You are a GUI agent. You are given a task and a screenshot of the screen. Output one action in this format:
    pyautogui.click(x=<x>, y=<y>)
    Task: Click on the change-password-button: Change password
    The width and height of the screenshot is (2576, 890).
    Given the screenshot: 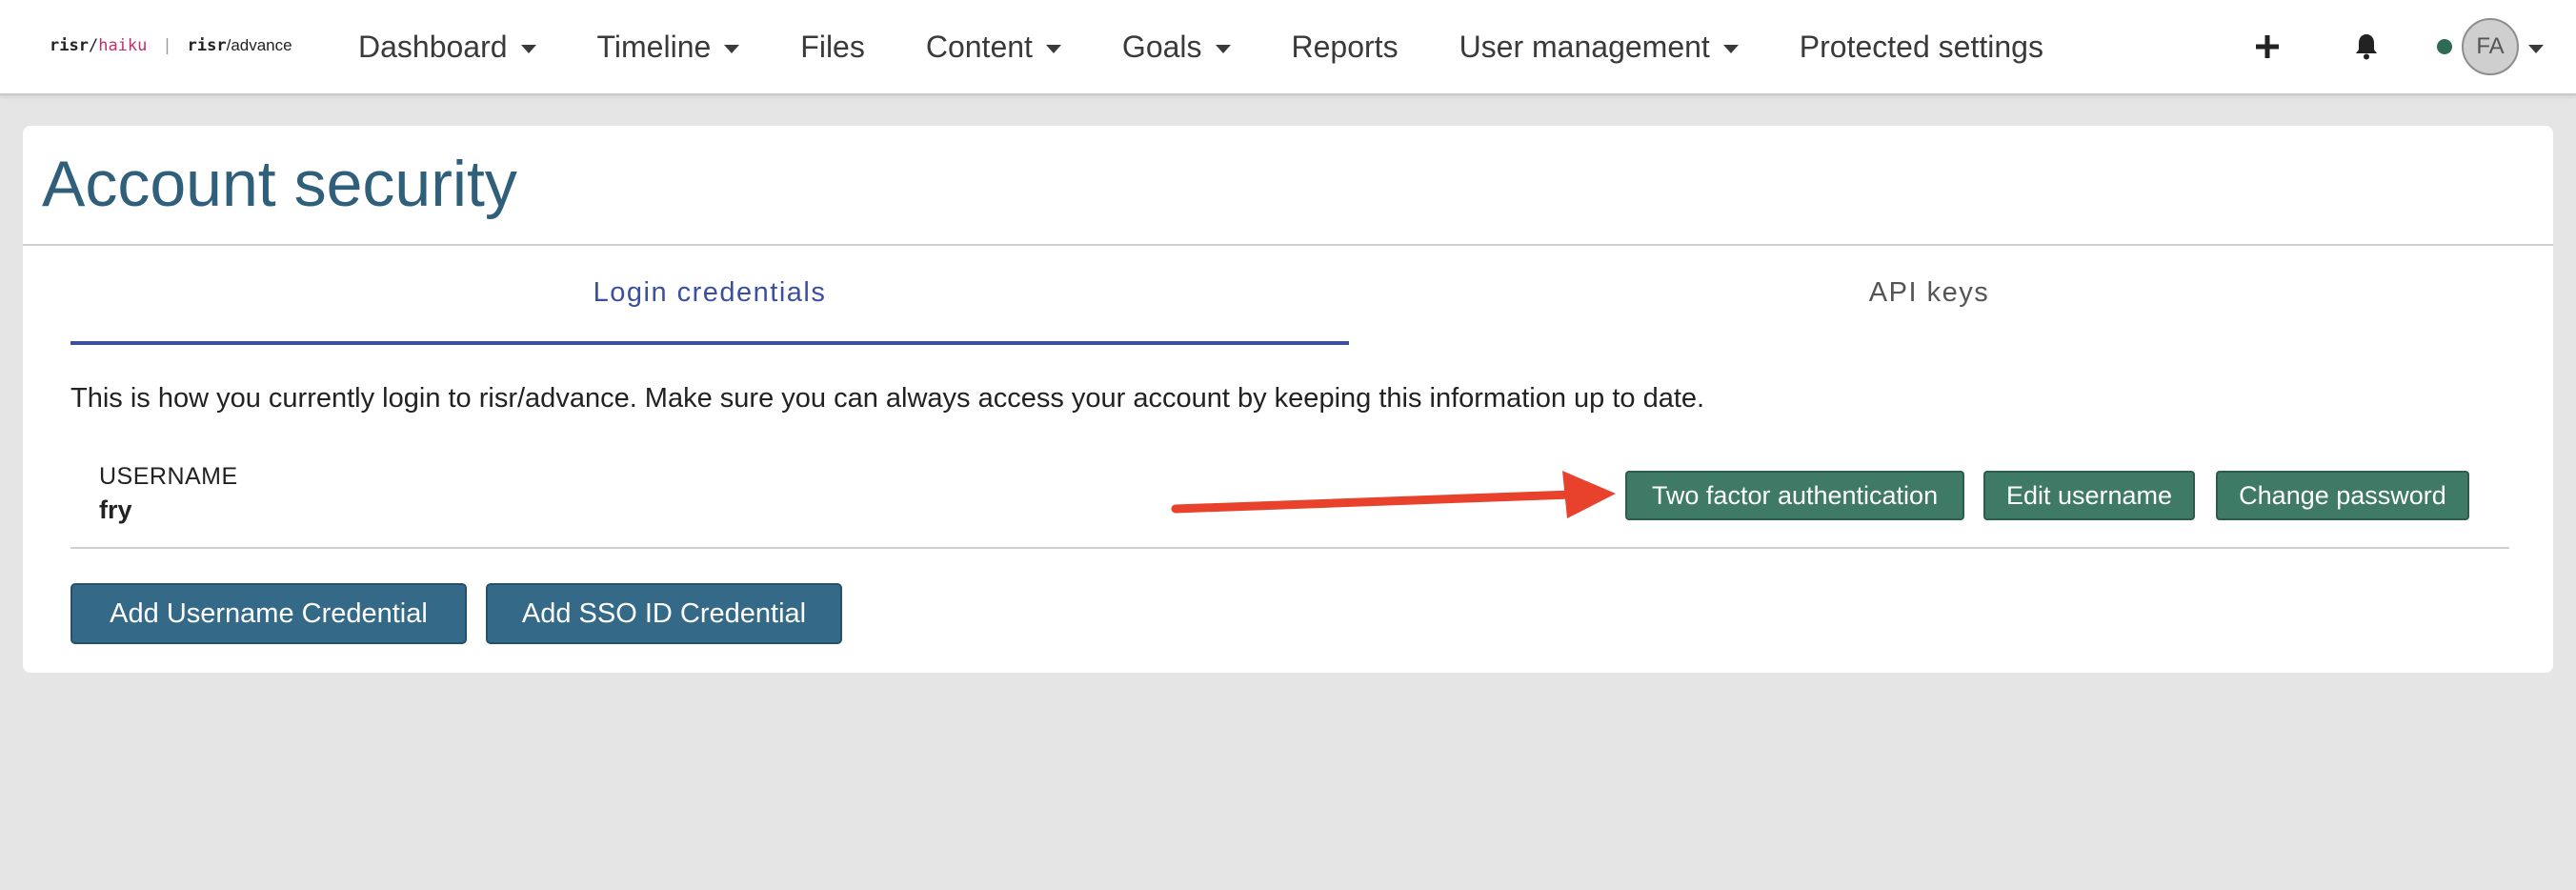 What is the action you would take?
    pyautogui.click(x=2342, y=495)
    